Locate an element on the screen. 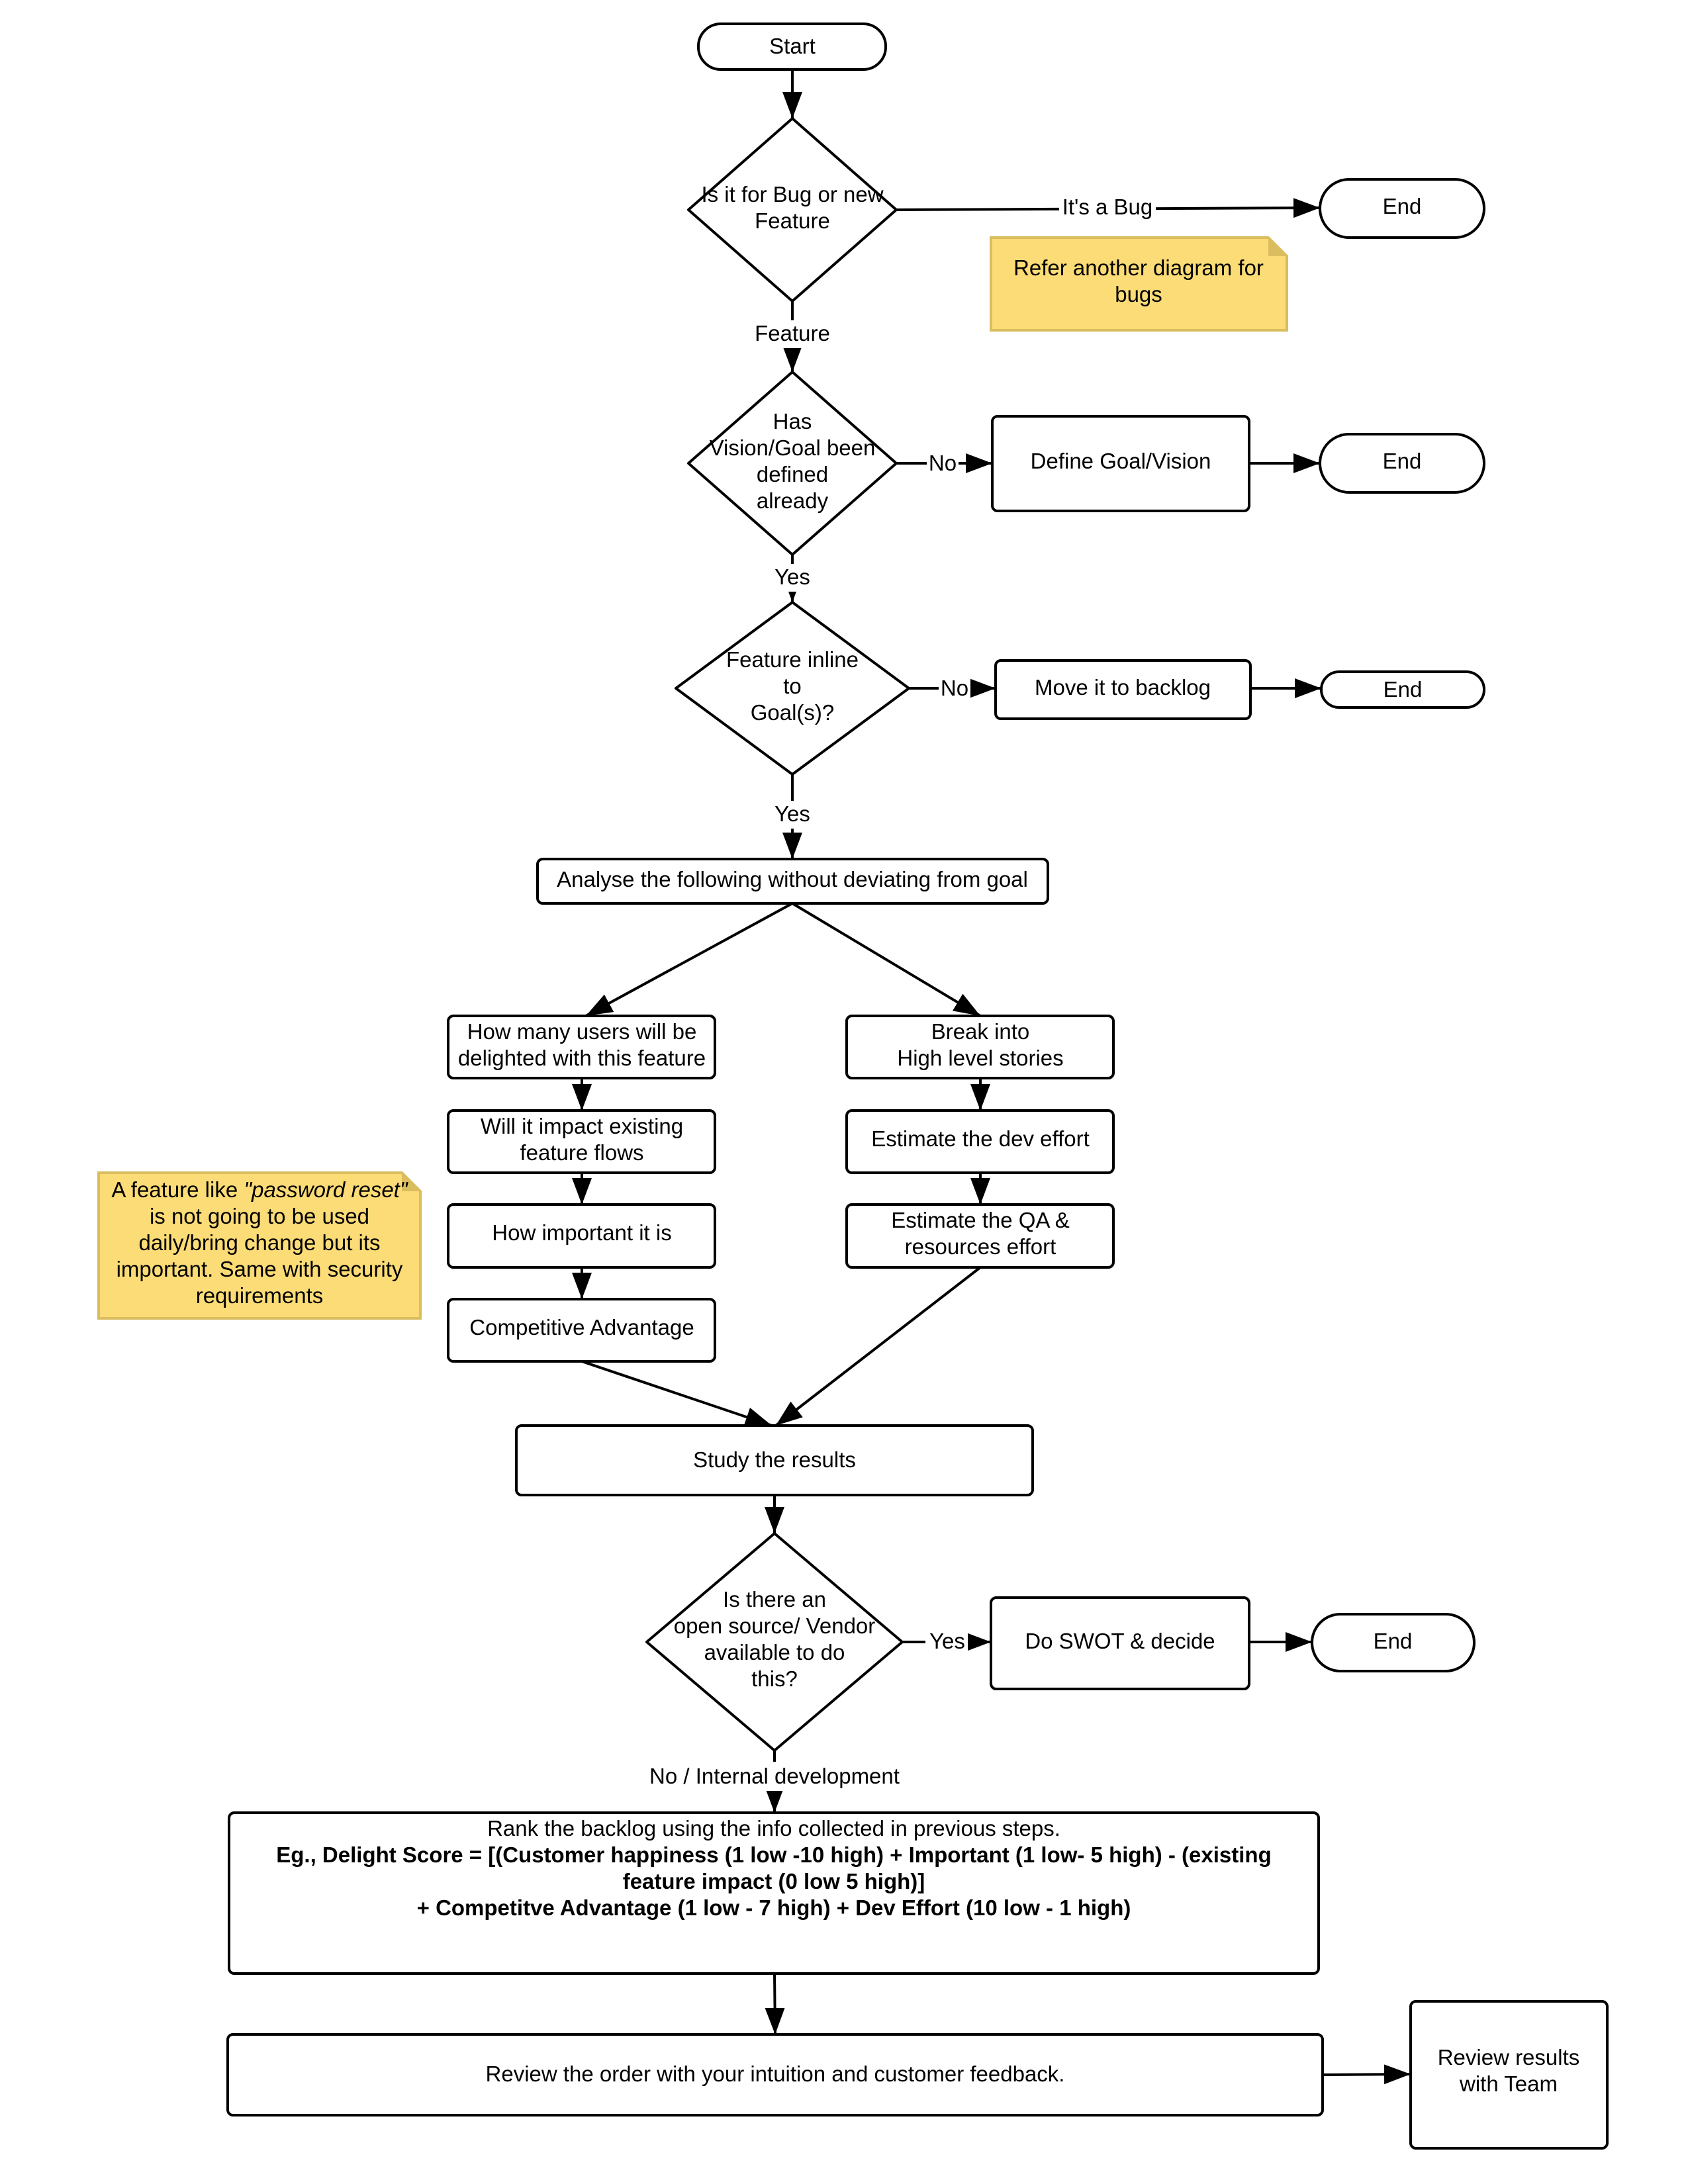  estimate-dev-label: Estimate the dev effort is located at coordinates (980, 1139).